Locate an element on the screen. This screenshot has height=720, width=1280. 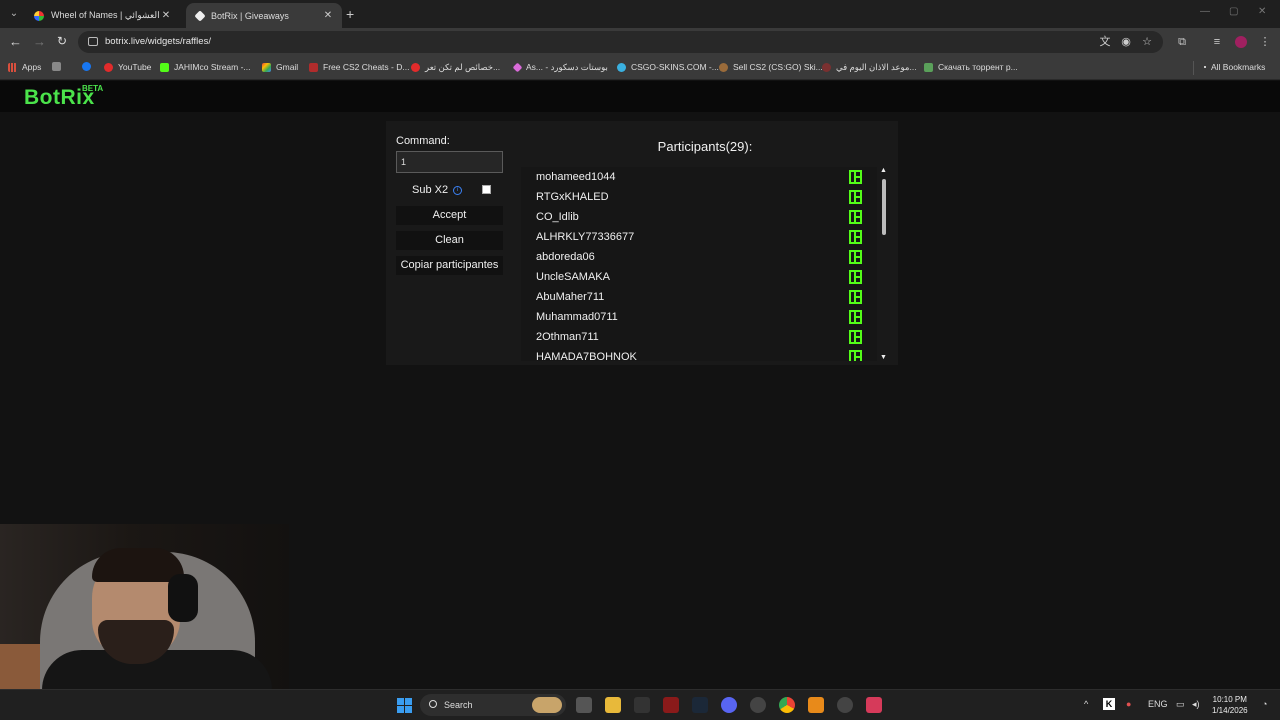
translate-icon: 文 is located at coordinates (1105, 42).